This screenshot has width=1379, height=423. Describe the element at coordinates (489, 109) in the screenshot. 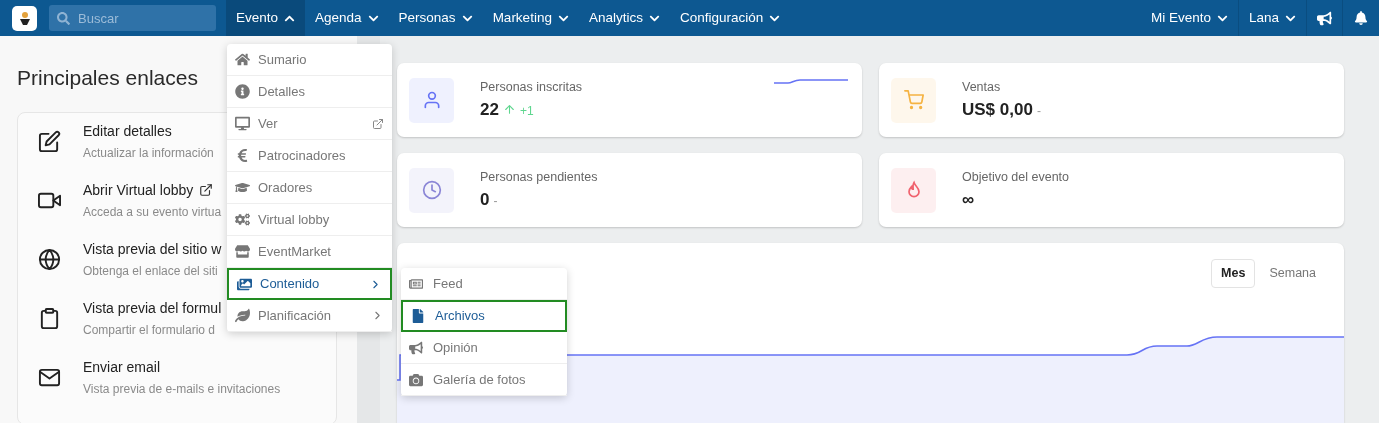

I see `stat-value: 22` at that location.